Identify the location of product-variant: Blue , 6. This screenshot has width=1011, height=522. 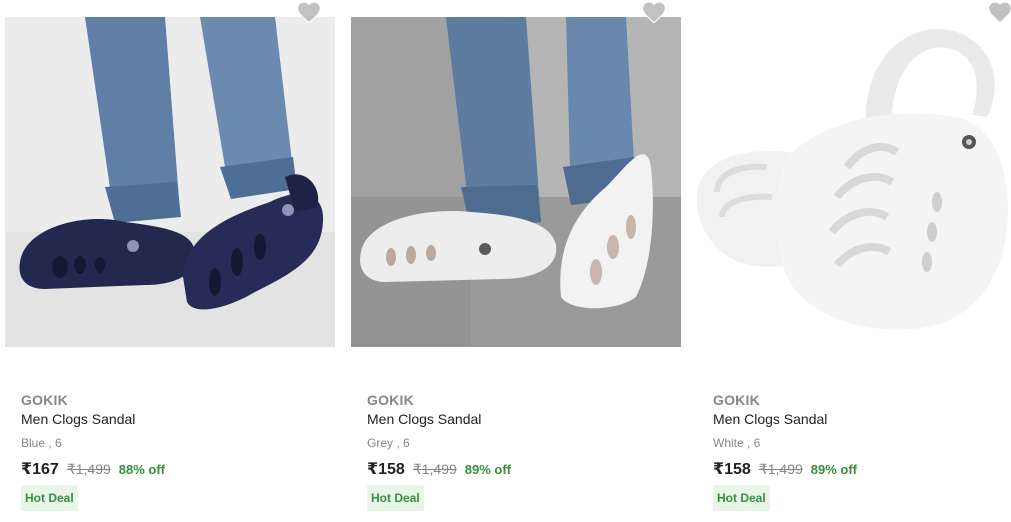
(41, 443).